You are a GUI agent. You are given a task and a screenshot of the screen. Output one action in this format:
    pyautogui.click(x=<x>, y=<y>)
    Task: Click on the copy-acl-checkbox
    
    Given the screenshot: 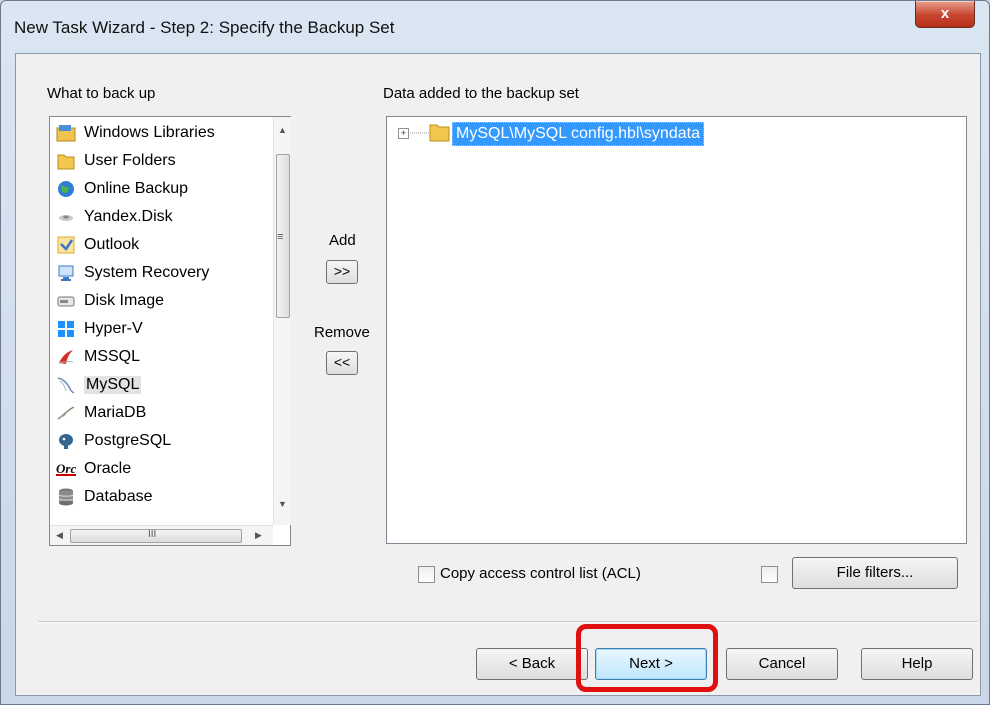 What is the action you would take?
    pyautogui.click(x=426, y=574)
    